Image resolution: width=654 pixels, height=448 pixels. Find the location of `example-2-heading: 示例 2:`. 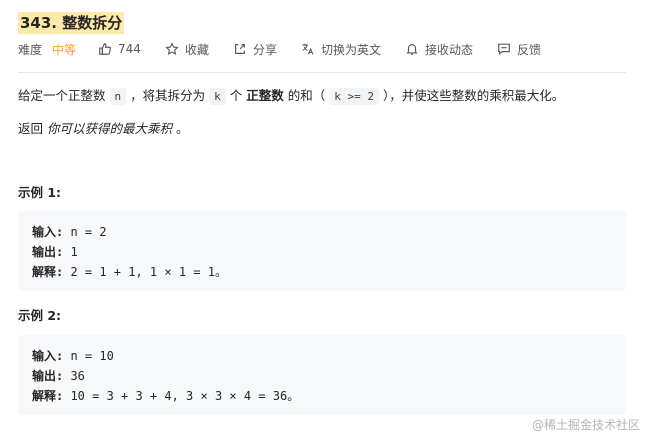

example-2-heading: 示例 2: is located at coordinates (40, 315).